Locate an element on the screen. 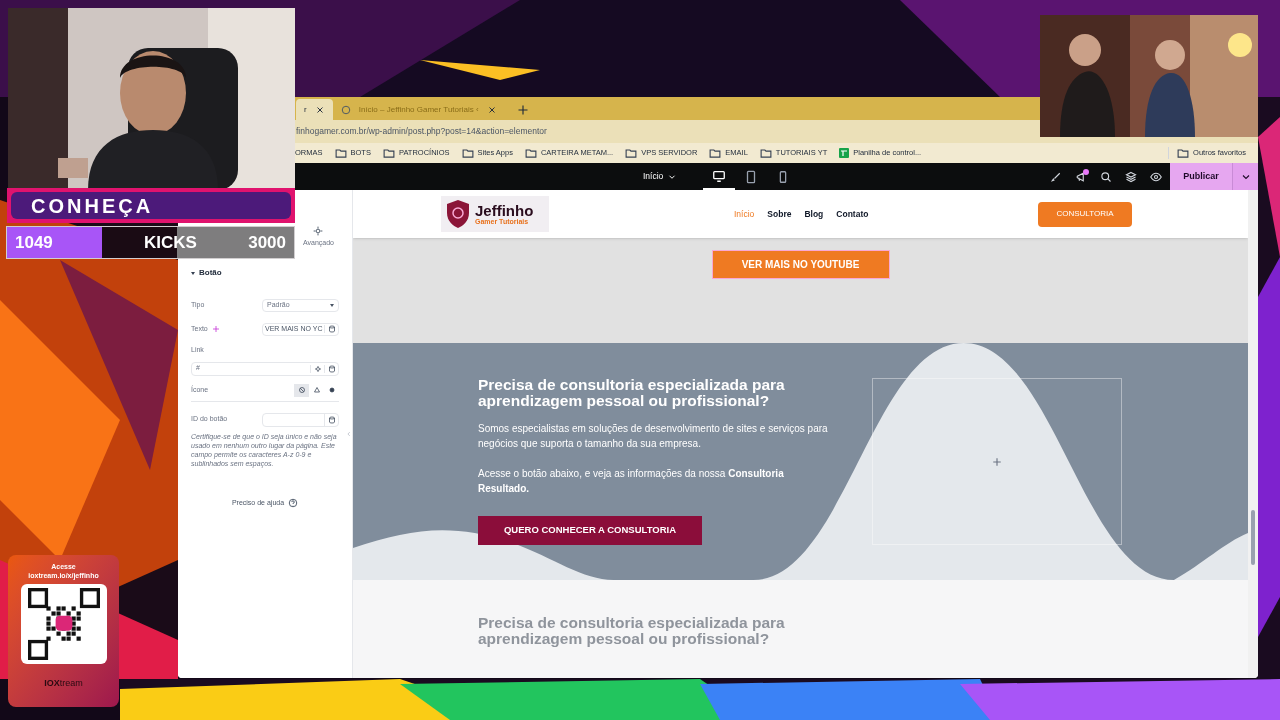  brush-icon is located at coordinates (1056, 176).